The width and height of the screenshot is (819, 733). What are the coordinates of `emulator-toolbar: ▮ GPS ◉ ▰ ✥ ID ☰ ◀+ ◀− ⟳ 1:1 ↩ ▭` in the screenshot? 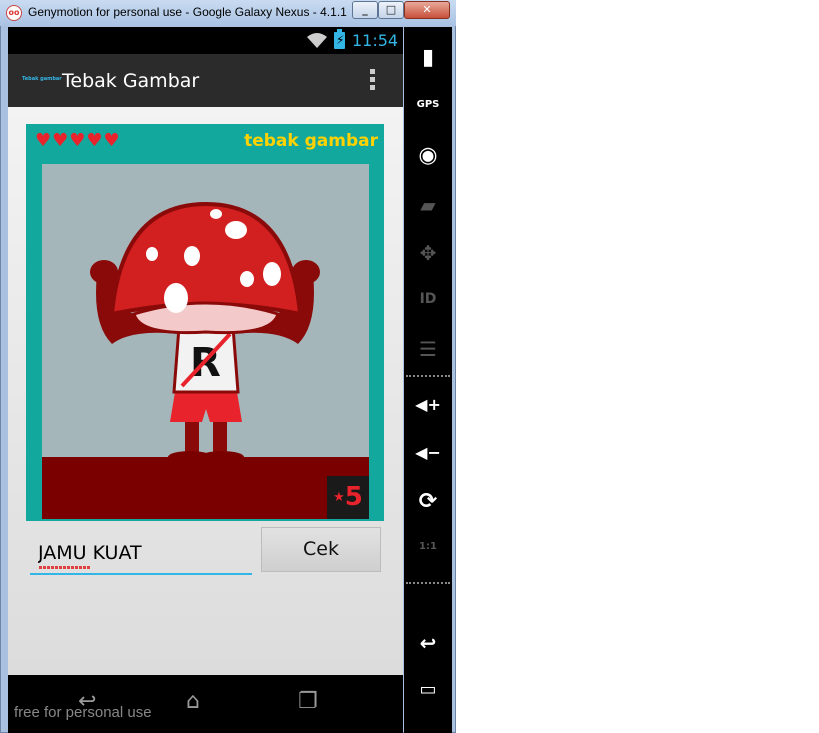 It's located at (428, 380).